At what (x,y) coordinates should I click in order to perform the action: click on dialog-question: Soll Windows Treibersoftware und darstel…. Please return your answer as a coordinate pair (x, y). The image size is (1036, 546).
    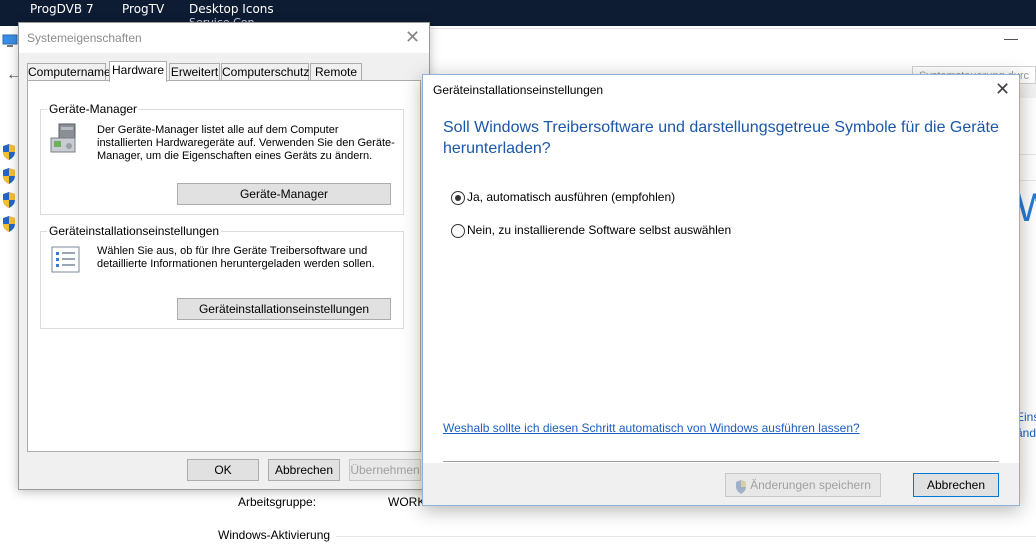
    Looking at the image, I should click on (721, 138).